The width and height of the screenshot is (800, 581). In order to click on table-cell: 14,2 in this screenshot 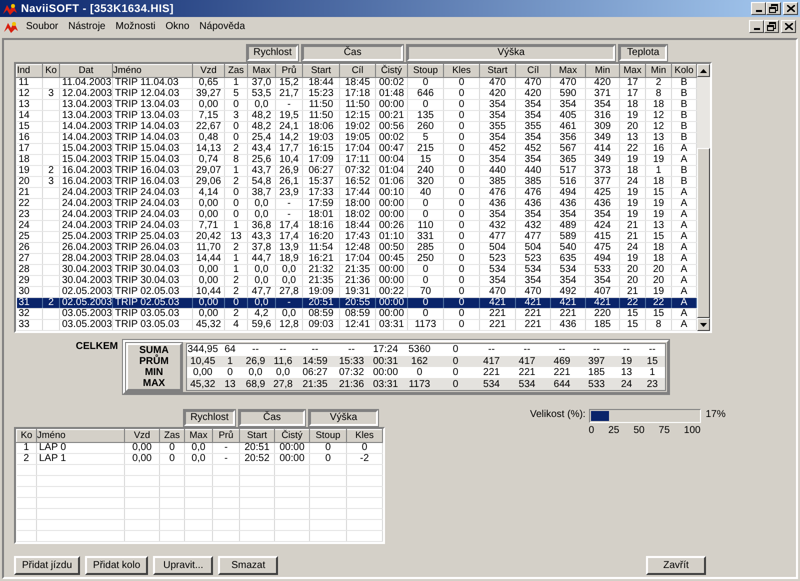, I will do `click(289, 138)`.